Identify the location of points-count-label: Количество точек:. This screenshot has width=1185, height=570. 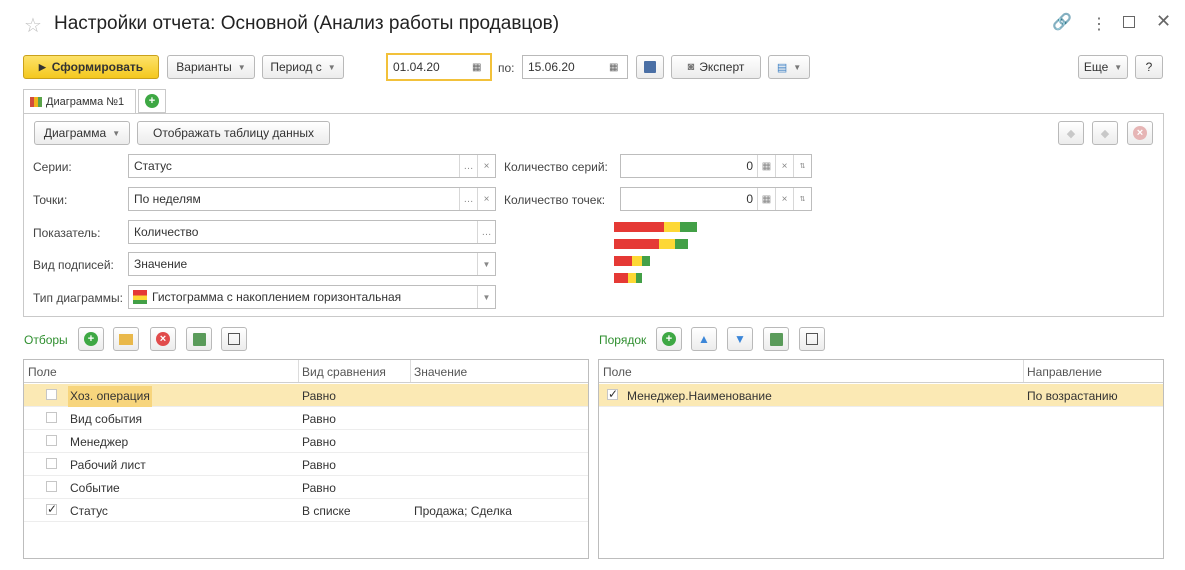
(555, 200).